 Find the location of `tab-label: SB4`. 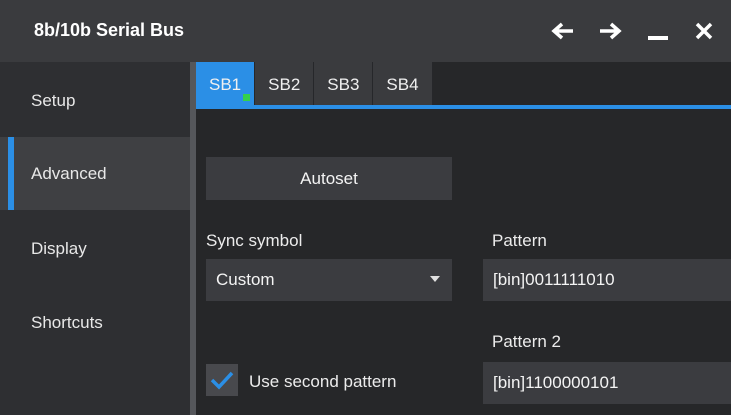

tab-label: SB4 is located at coordinates (402, 84).